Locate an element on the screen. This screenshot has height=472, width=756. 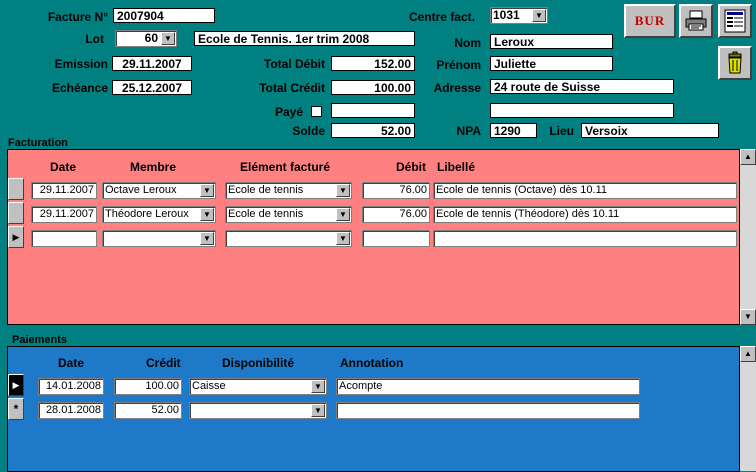
fact-row-membre: Théodore Leroux ▼ is located at coordinates (159, 214).